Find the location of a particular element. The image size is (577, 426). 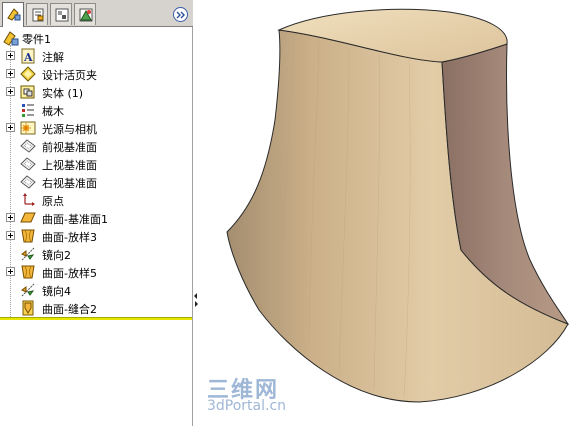

tree-item-planar-surface: 曲面-基准面1 is located at coordinates (96, 218).